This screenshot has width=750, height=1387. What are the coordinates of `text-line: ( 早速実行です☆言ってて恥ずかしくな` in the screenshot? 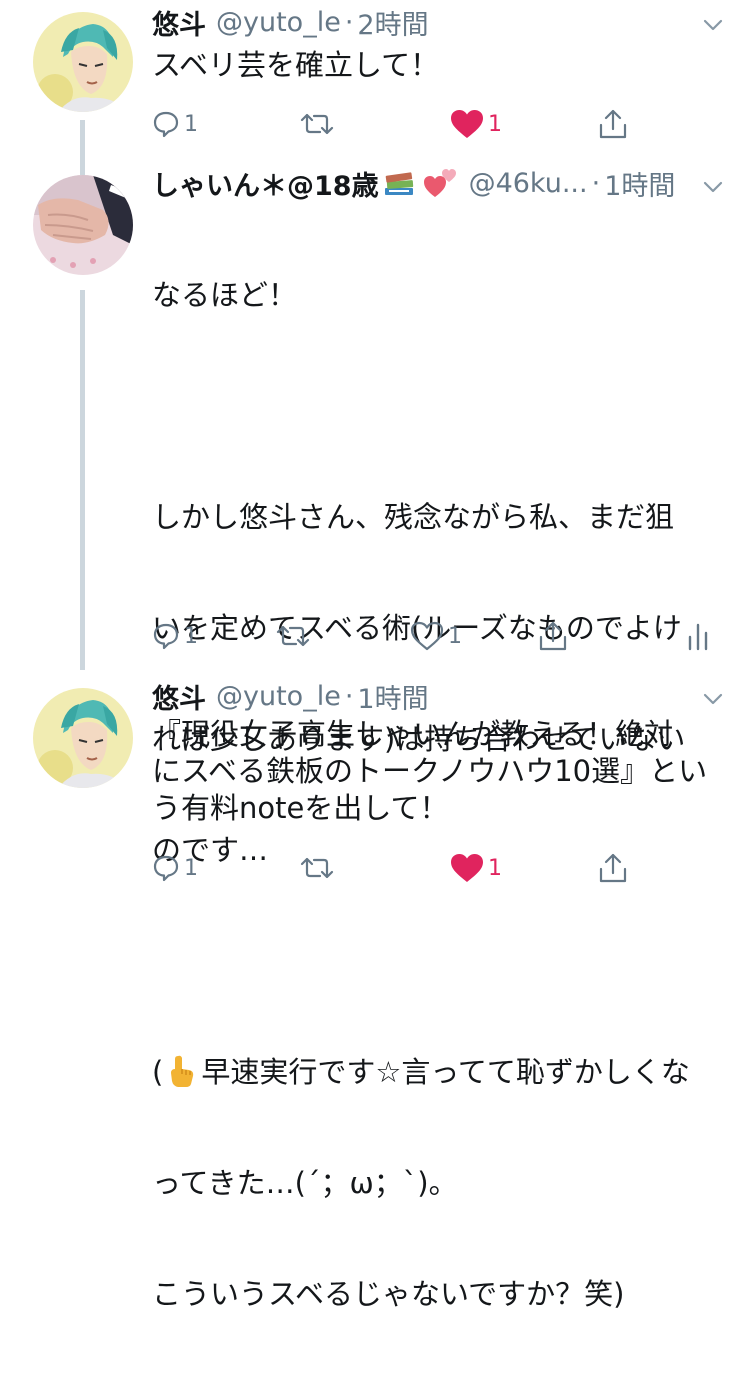 It's located at (442, 1072).